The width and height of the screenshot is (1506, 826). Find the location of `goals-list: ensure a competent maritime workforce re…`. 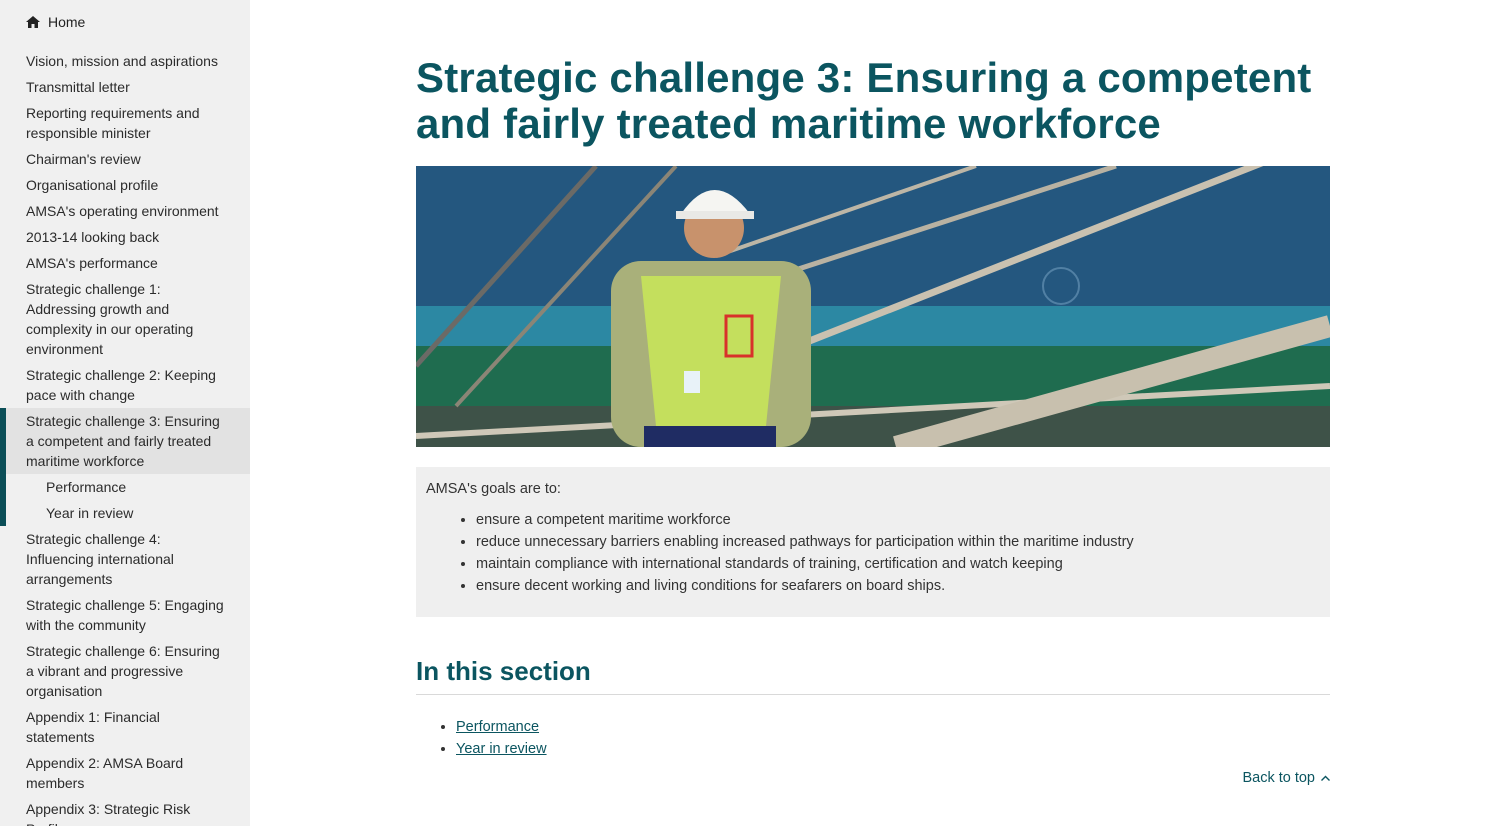

goals-list: ensure a competent maritime workforce re… is located at coordinates (873, 553).